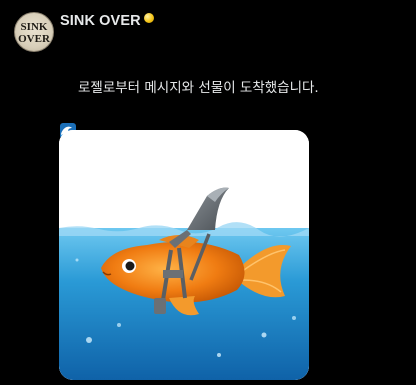 Image resolution: width=416 pixels, height=385 pixels. I want to click on avatar-text-top: SINK, so click(34, 27).